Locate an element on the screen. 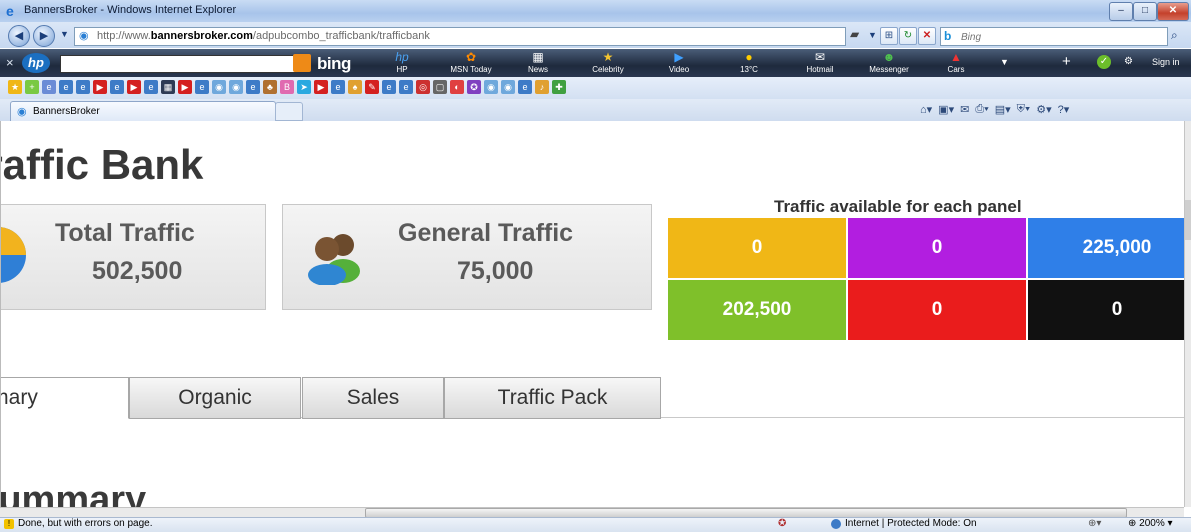 The height and width of the screenshot is (532, 1191). fav-link-icon: ▢ is located at coordinates (440, 87).